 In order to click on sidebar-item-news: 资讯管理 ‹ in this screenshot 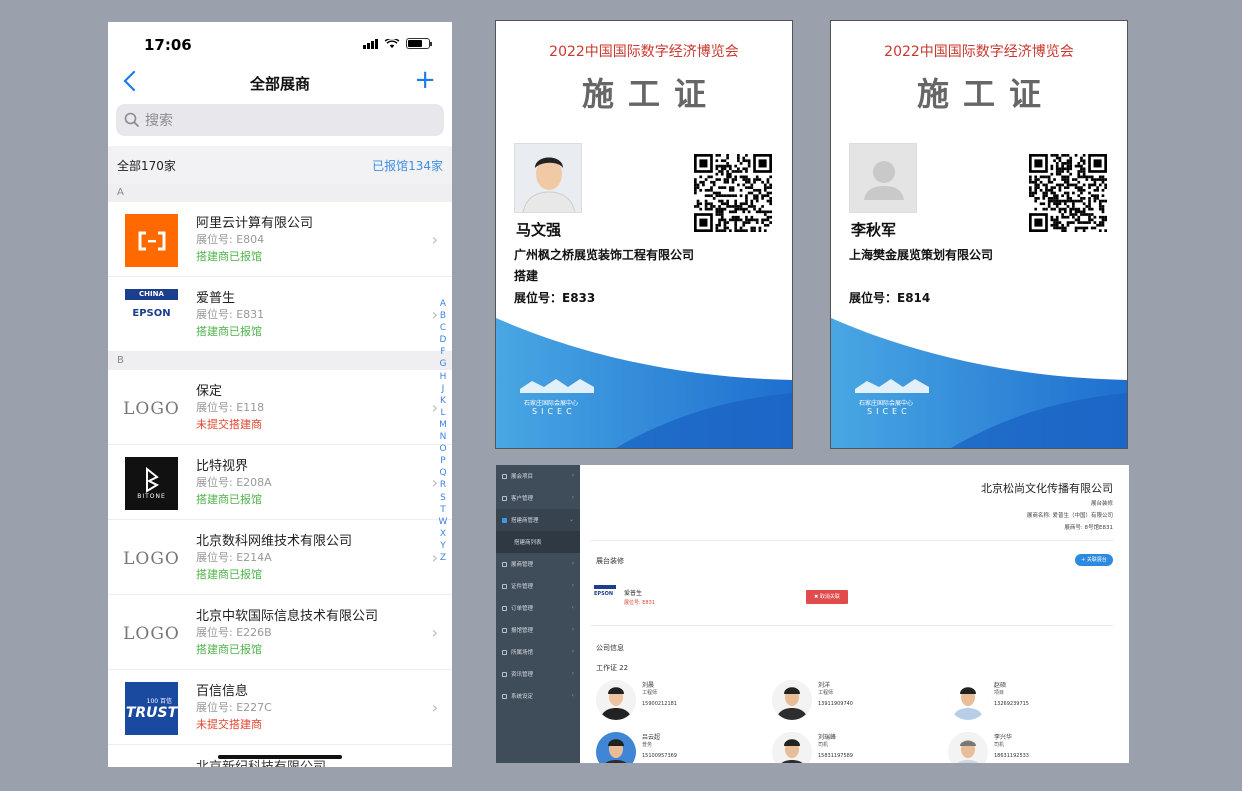, I will do `click(538, 674)`.